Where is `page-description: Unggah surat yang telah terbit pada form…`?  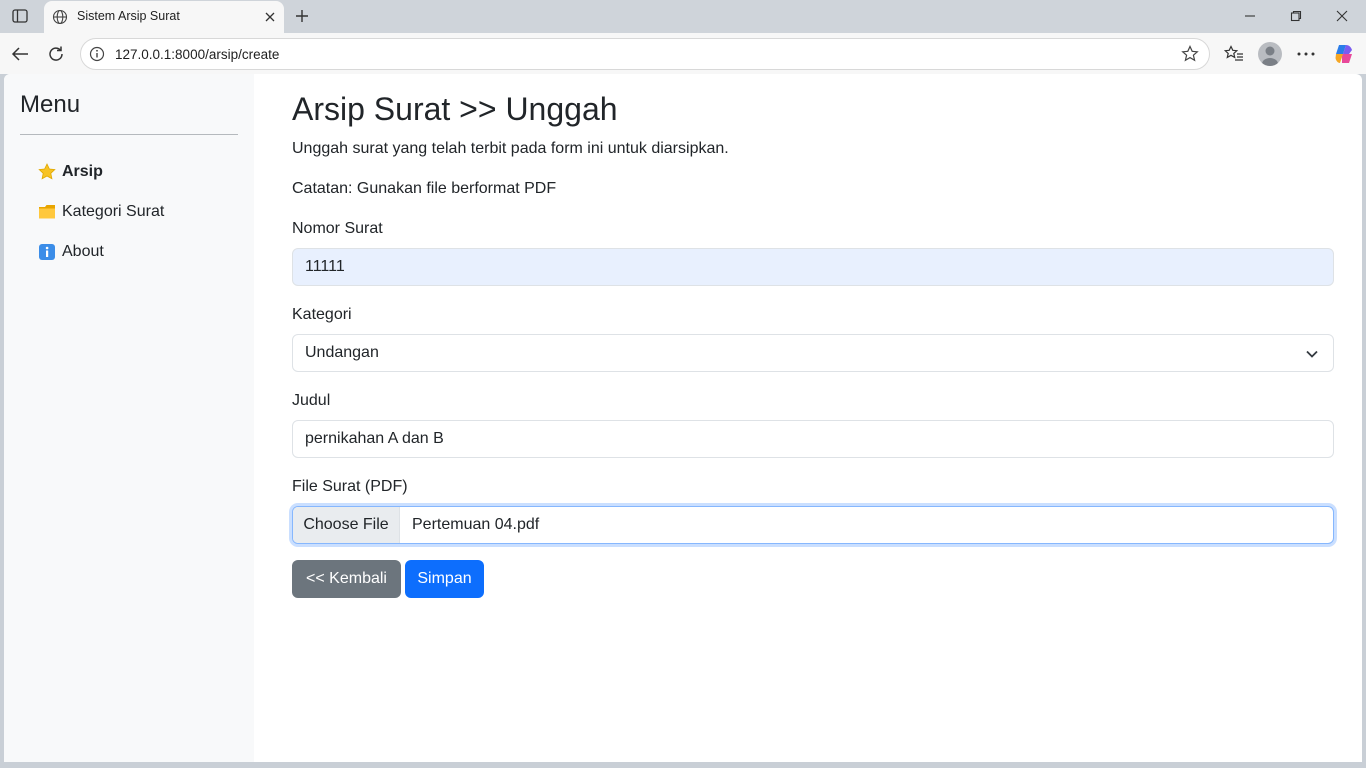
page-description: Unggah surat yang telah terbit pada form… is located at coordinates (510, 148).